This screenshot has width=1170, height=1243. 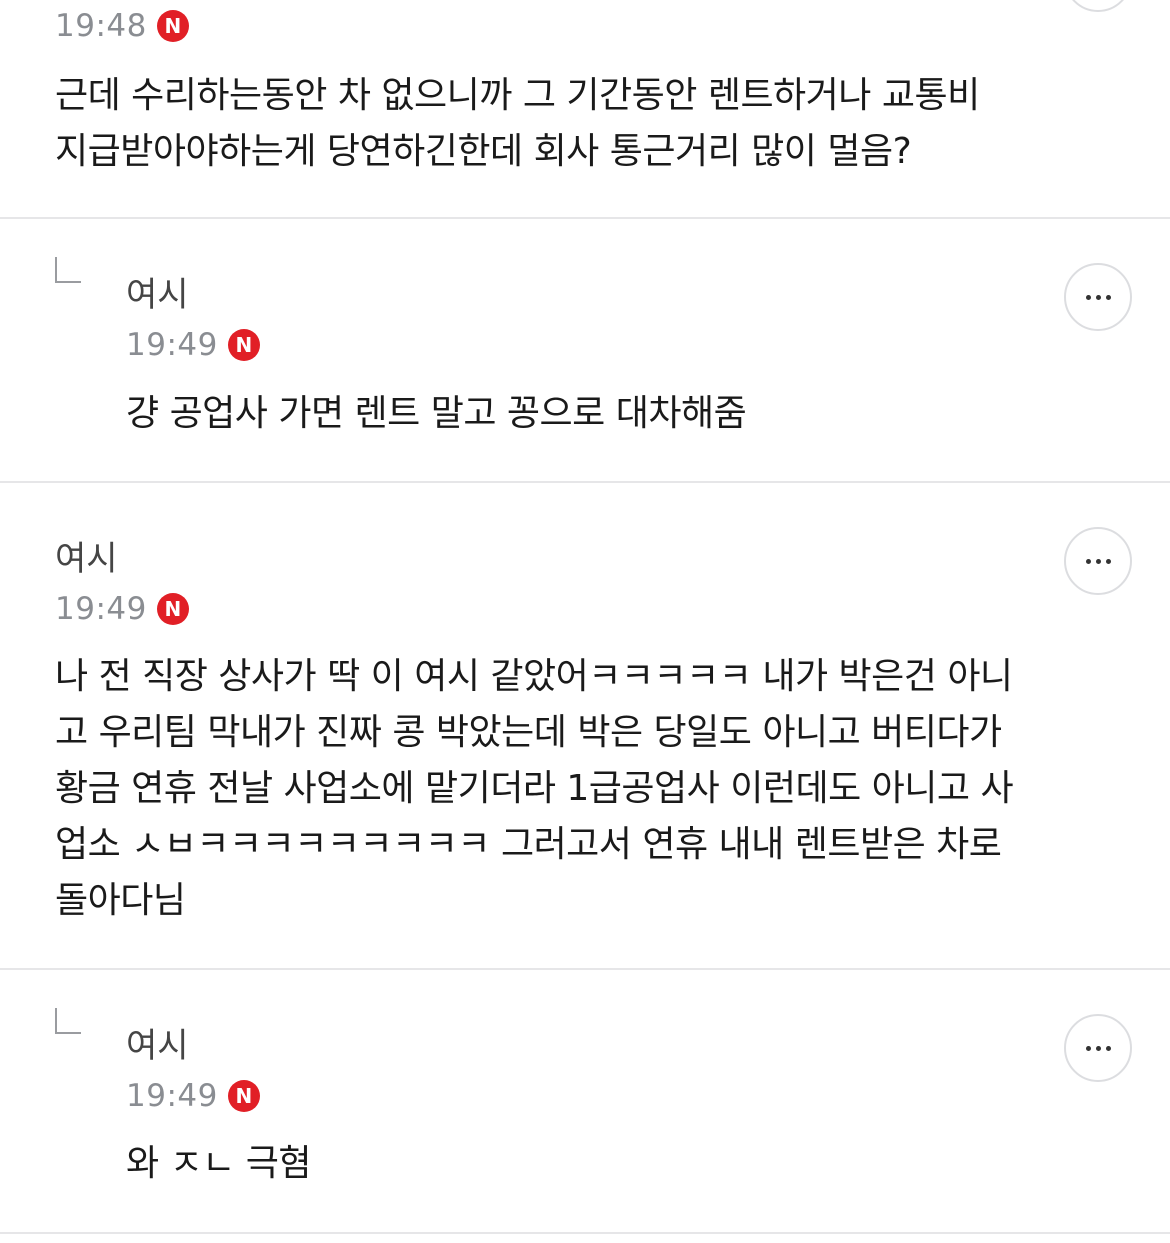 I want to click on comment-line: 돌아다님, so click(x=120, y=900).